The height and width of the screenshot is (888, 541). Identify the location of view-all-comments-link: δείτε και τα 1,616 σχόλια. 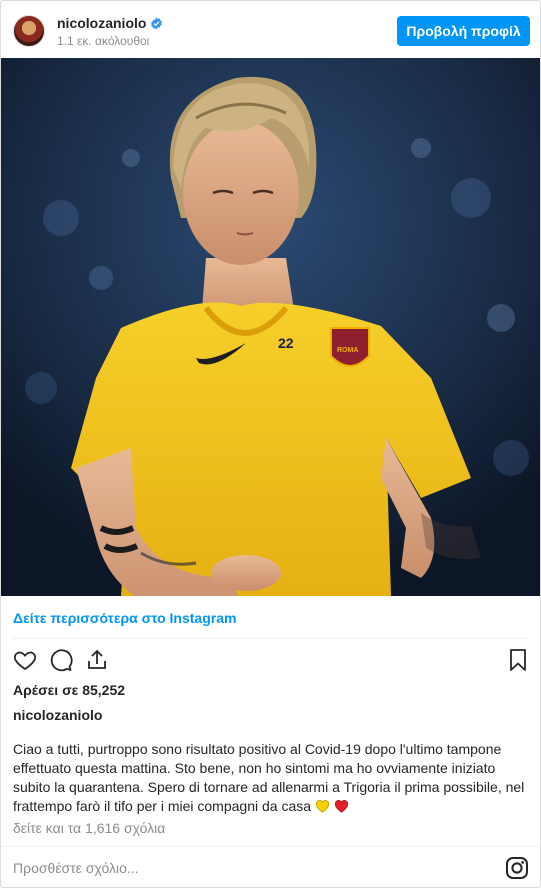
(89, 828).